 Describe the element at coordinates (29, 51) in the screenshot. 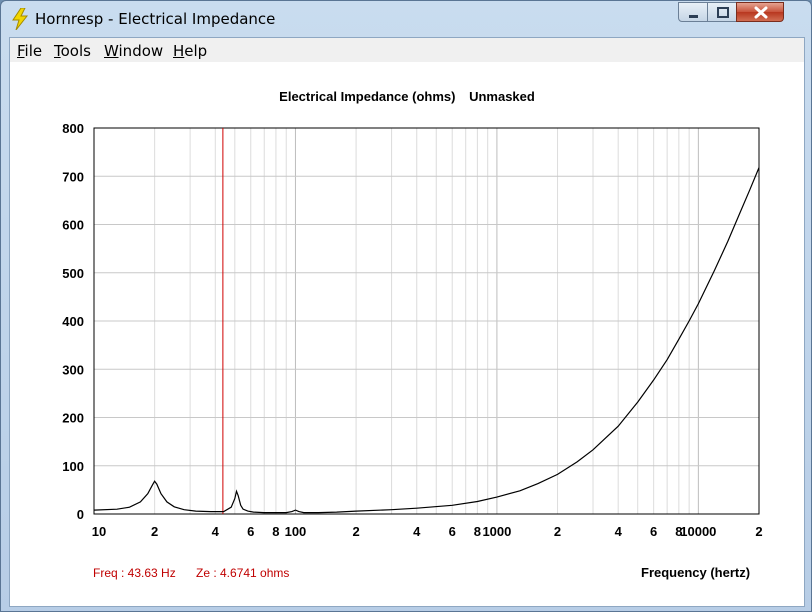

I see `menu-file: File` at that location.